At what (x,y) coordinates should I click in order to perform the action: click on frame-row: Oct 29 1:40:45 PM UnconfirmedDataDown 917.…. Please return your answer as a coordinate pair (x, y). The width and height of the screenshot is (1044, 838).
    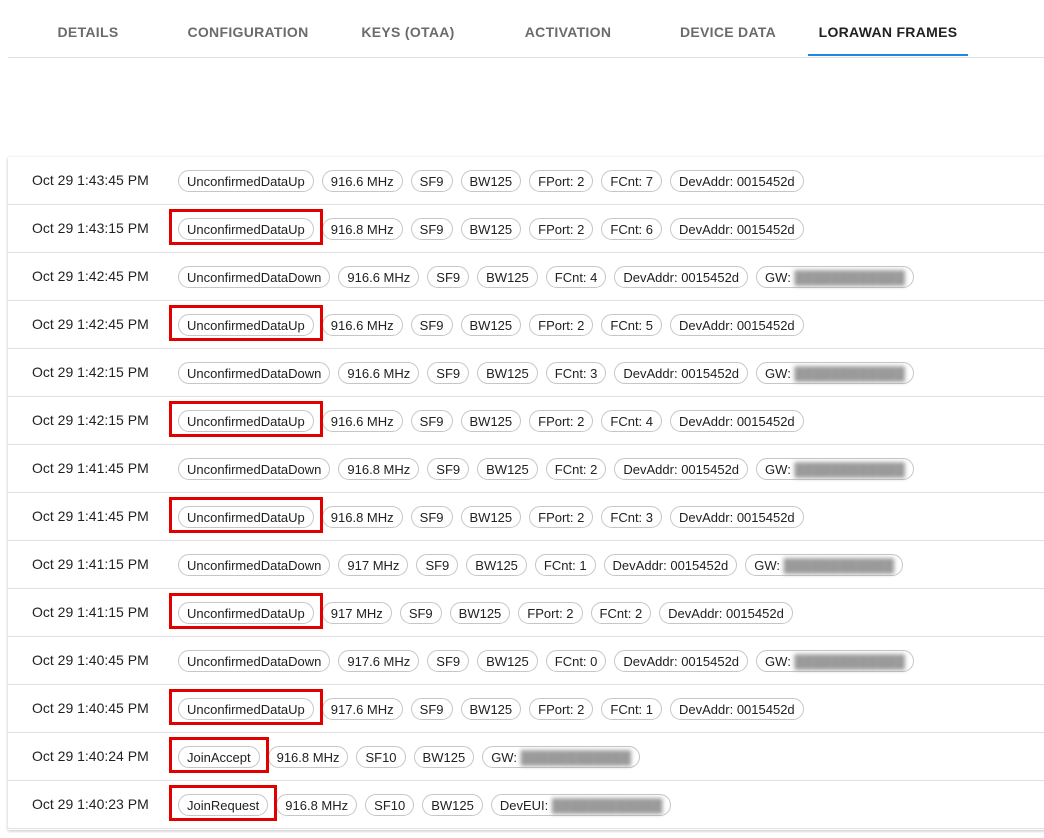
    Looking at the image, I should click on (526, 661).